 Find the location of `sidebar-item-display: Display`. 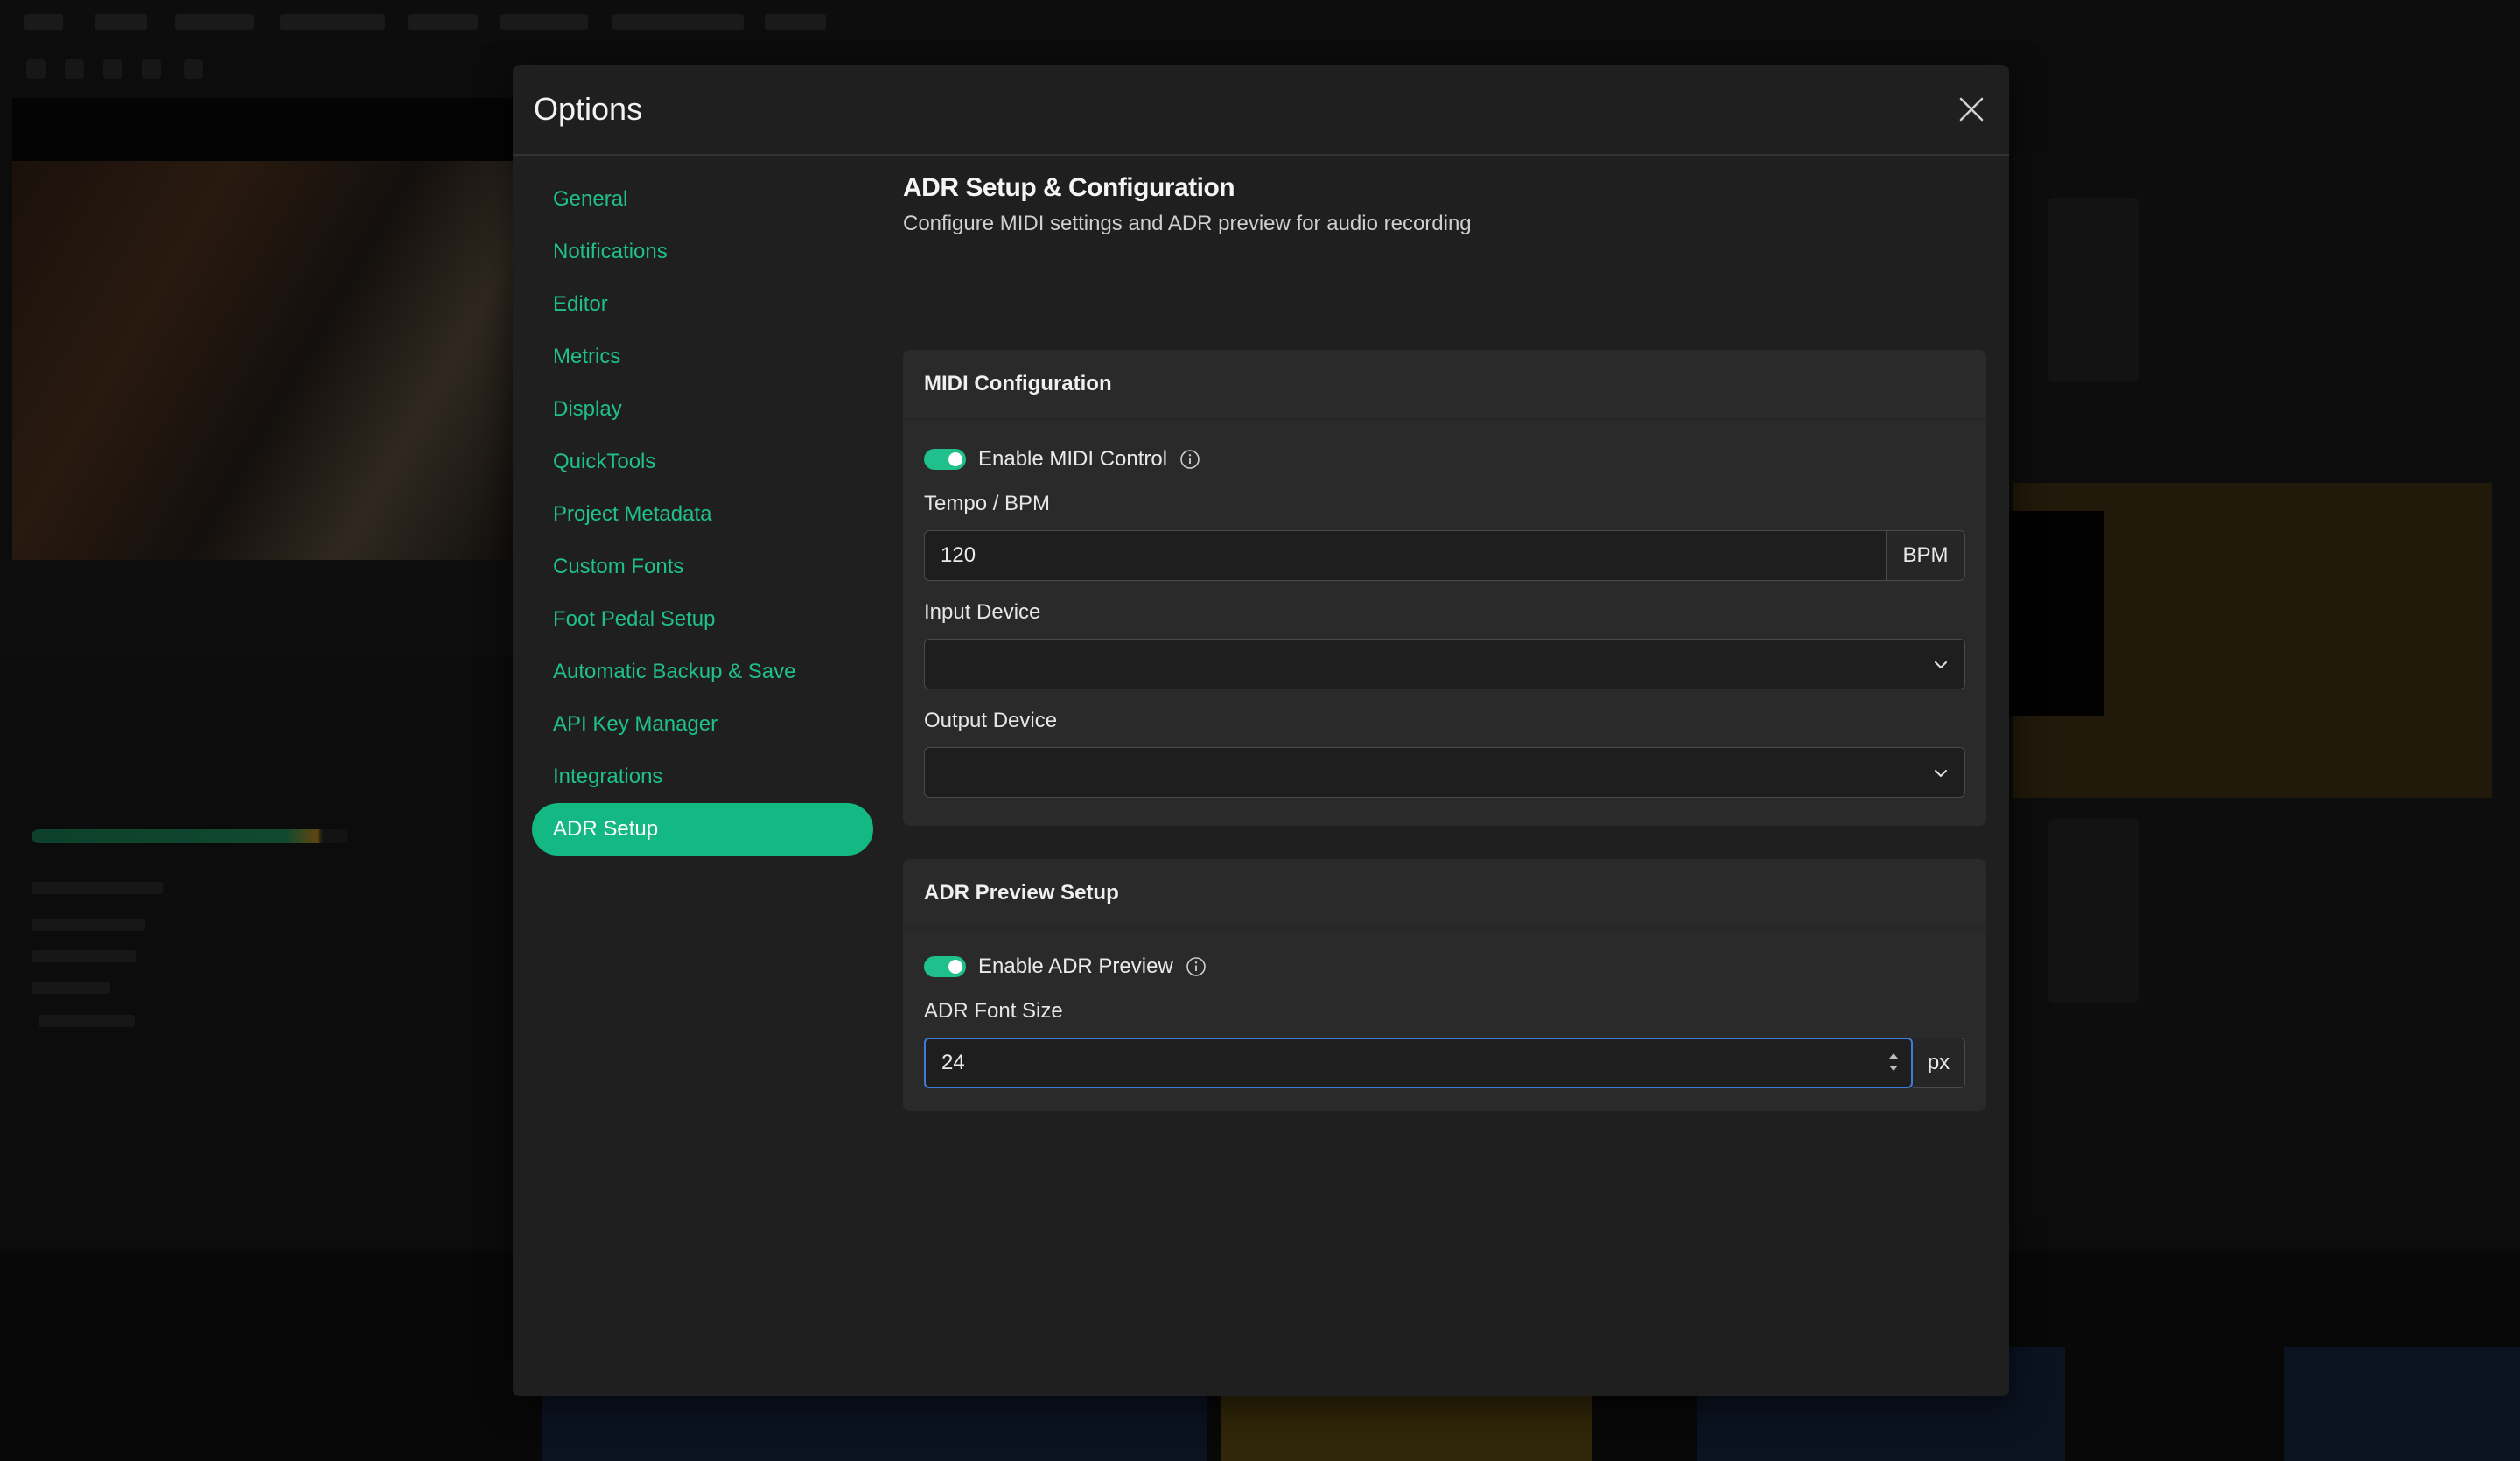

sidebar-item-display: Display is located at coordinates (702, 410).